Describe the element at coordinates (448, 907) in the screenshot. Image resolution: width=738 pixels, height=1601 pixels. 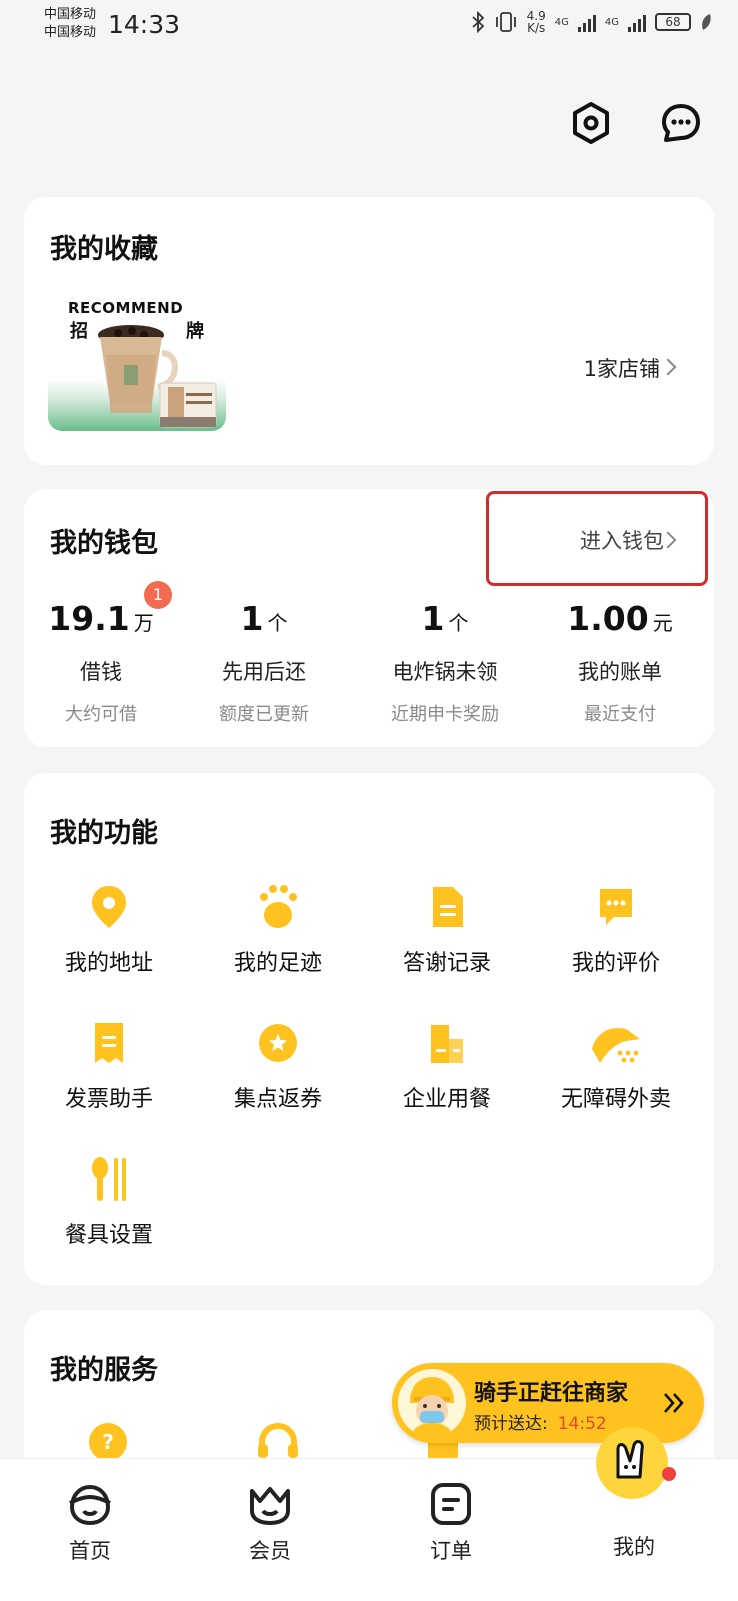
I see `document-icon` at that location.